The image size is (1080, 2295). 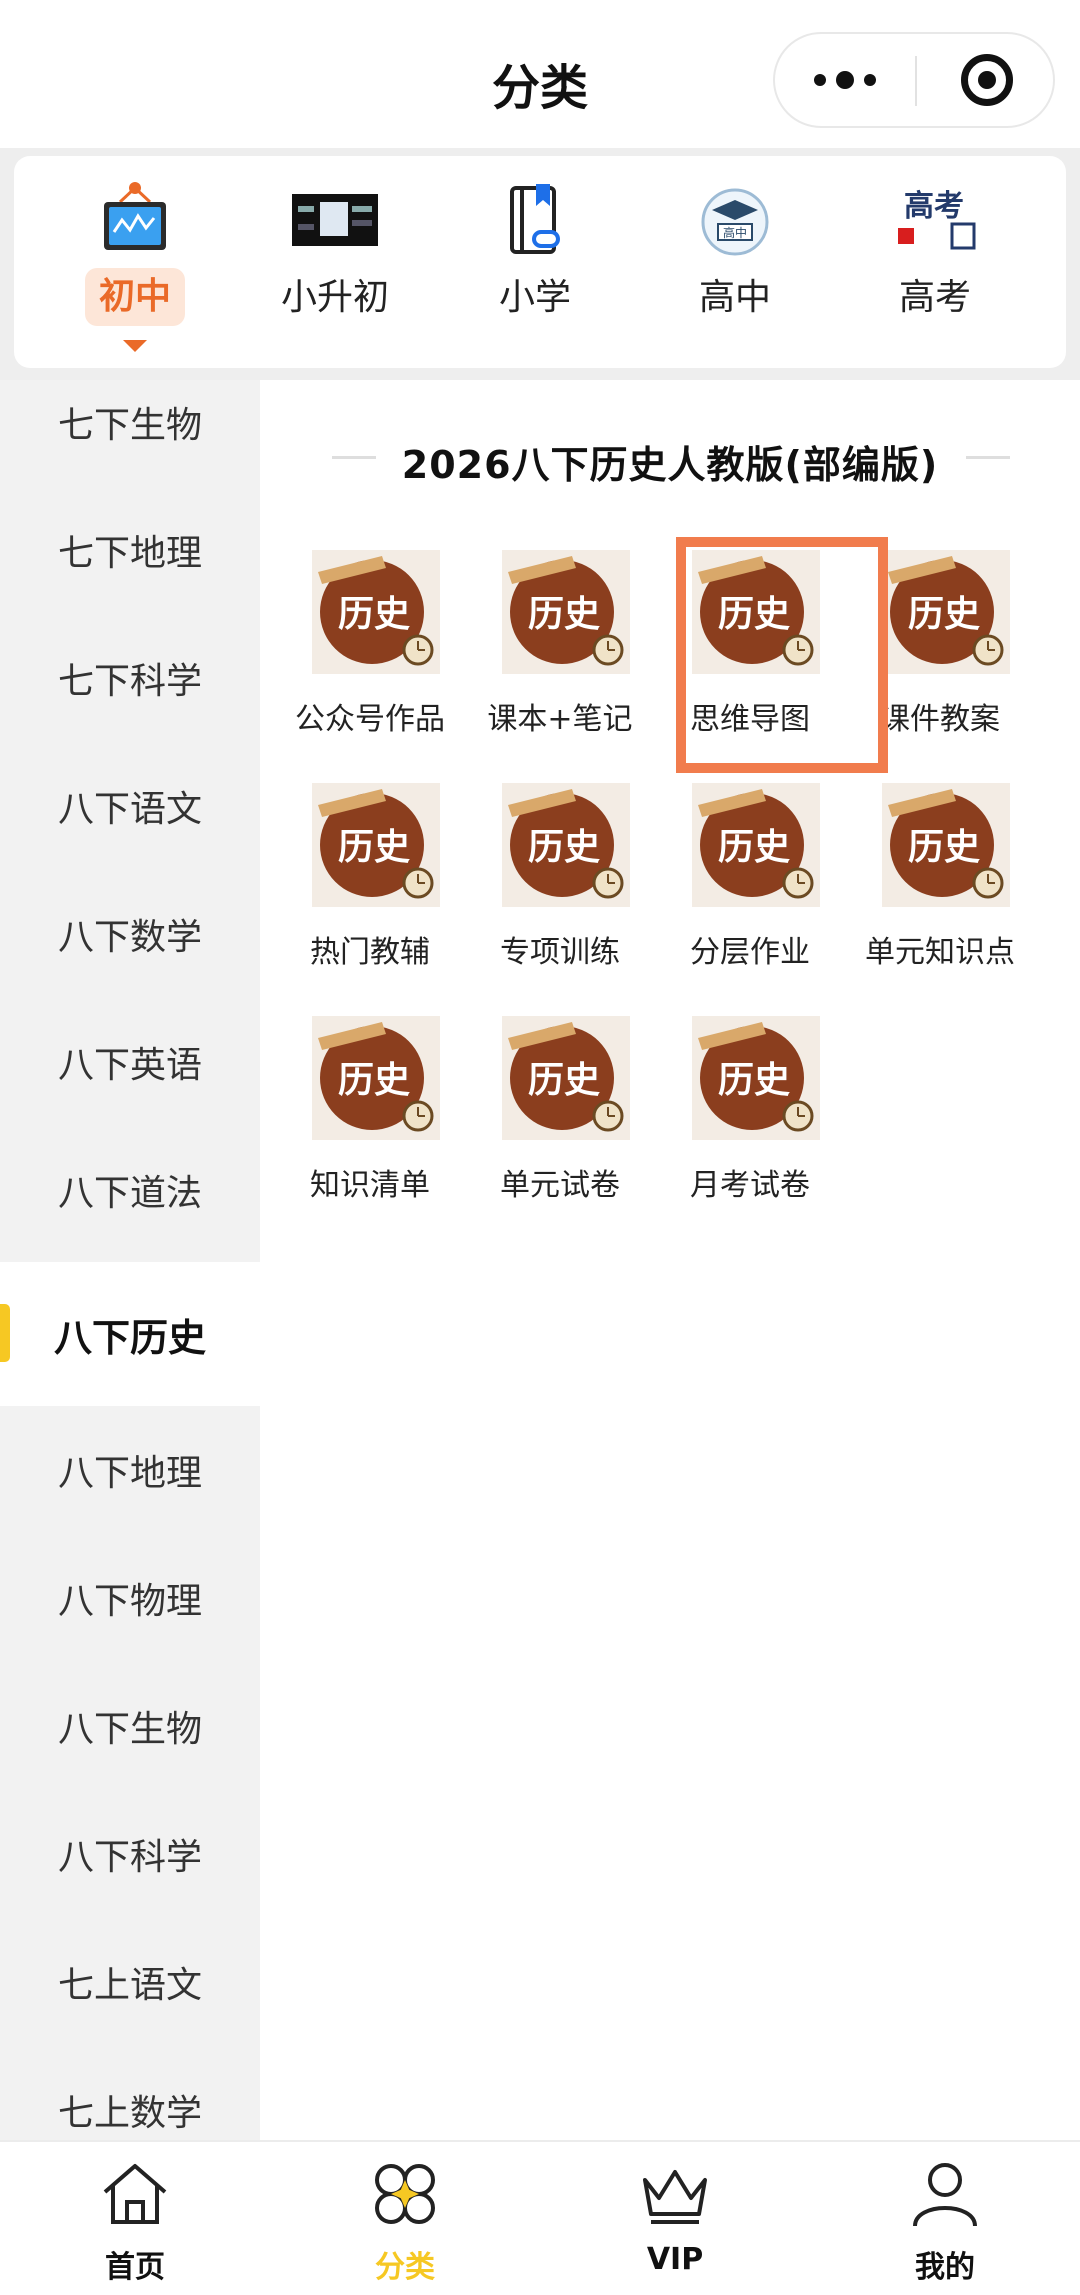 I want to click on tab-mine: 我的, so click(x=945, y=2218).